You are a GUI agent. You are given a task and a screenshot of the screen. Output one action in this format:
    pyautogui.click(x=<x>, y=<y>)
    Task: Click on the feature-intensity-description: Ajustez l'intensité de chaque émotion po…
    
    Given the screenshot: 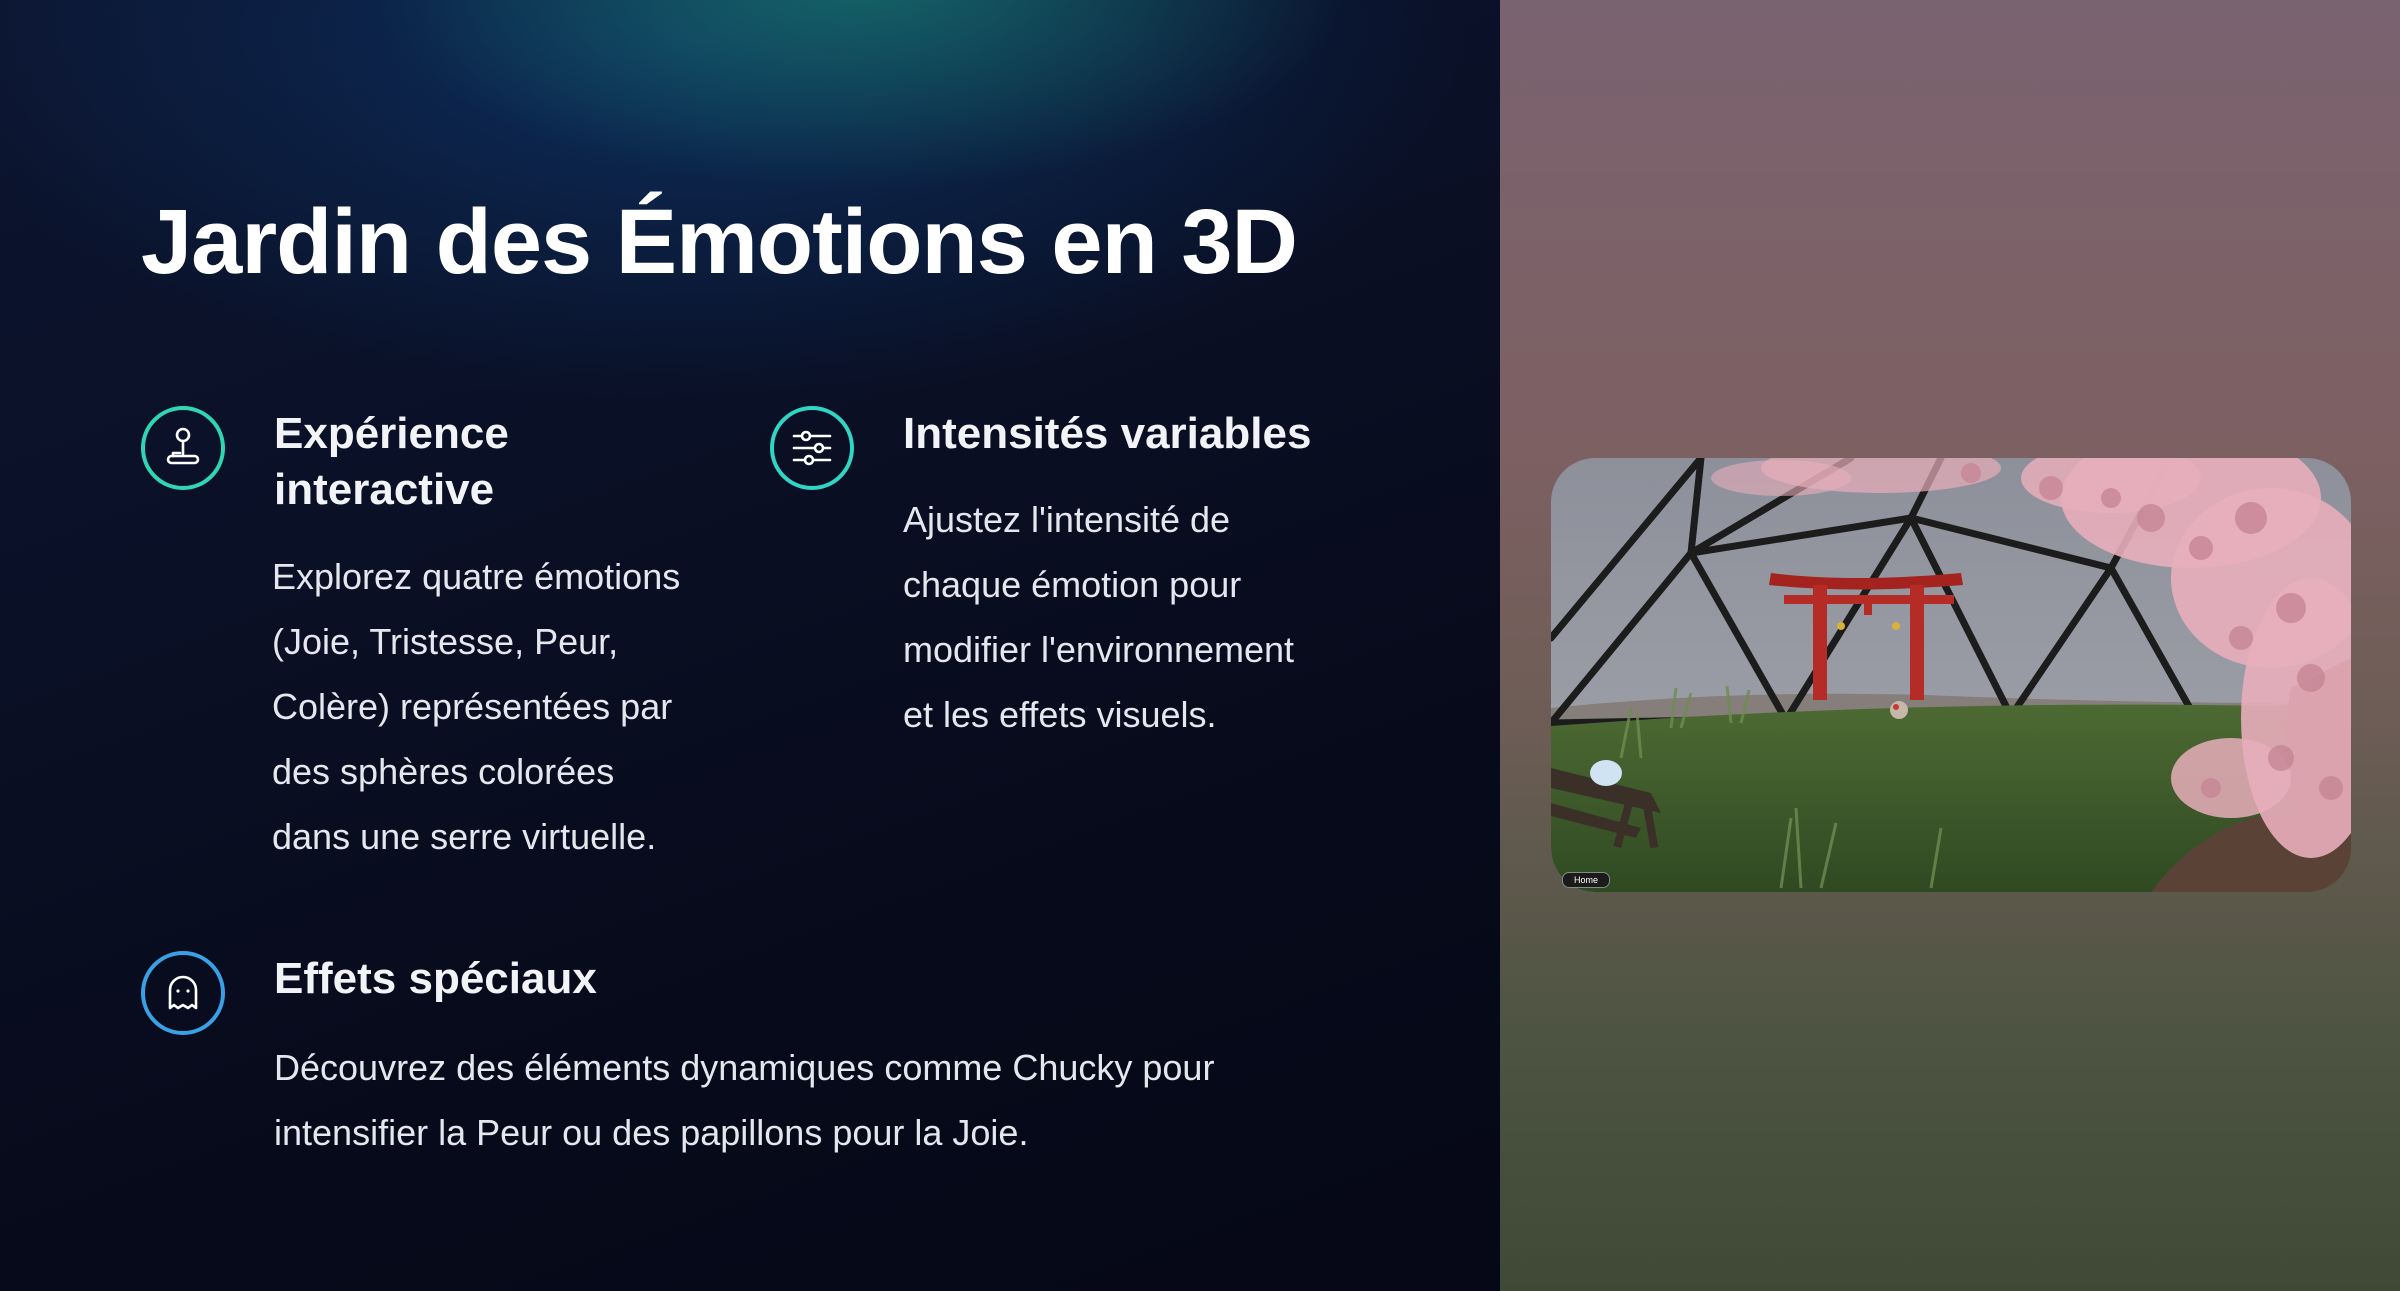 What is the action you would take?
    pyautogui.click(x=1098, y=617)
    